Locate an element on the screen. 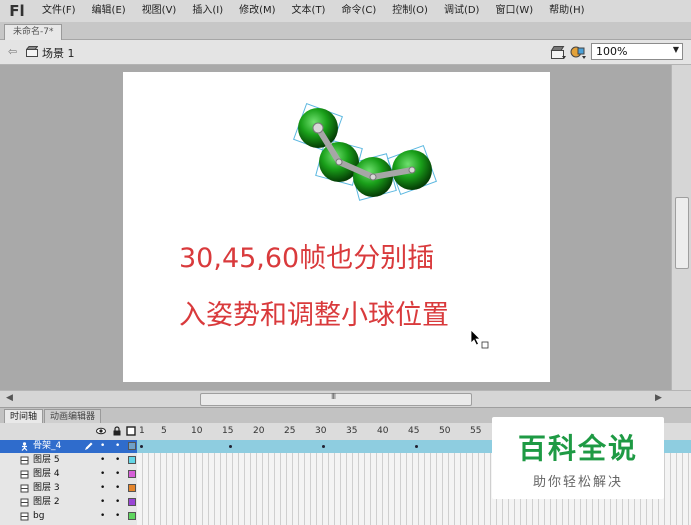 The height and width of the screenshot is (525, 691). layer-row-3: 图层 3 • • is located at coordinates (68, 488).